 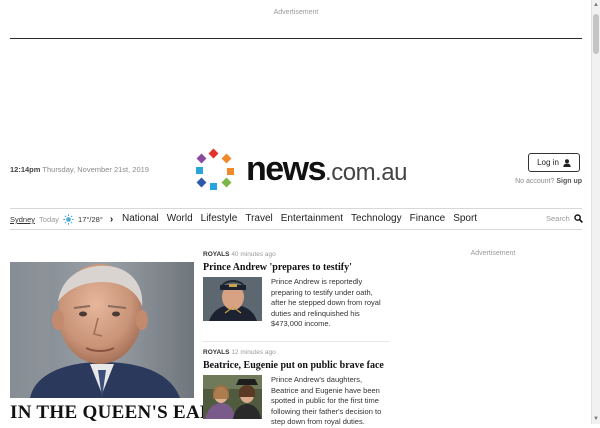 What do you see at coordinates (296, 208) in the screenshot?
I see `nav-divider-top` at bounding box center [296, 208].